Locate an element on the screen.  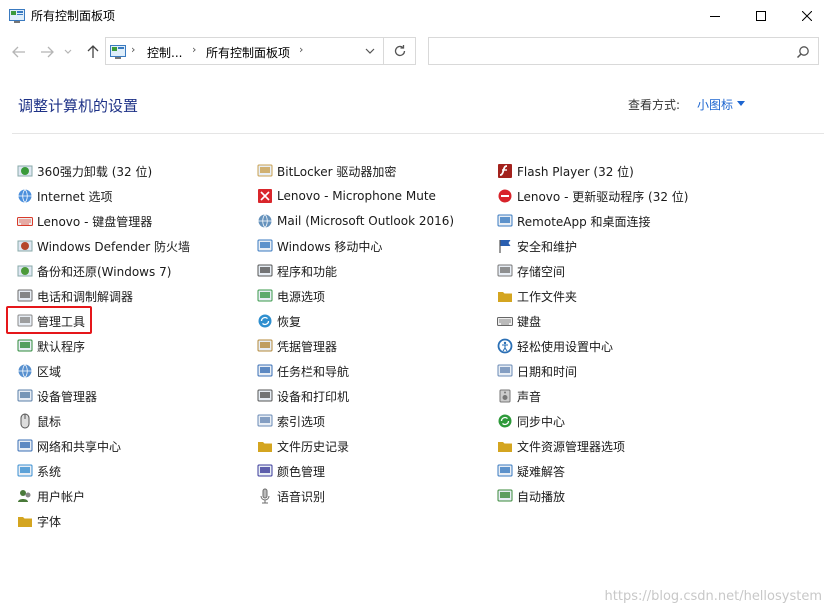
control-panel-item: 安全和维护 is located at coordinates (537, 246).